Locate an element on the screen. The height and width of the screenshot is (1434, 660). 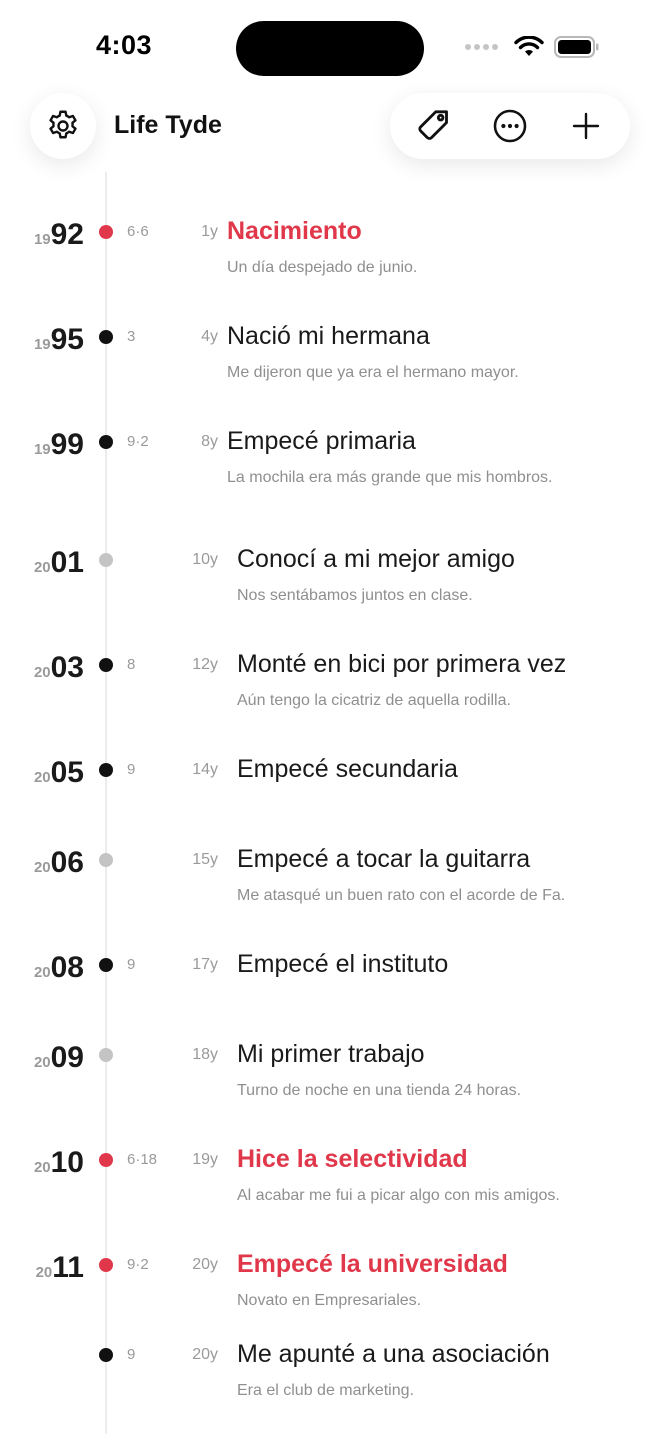
event-description: Novato en Empresariales. is located at coordinates (329, 1300).